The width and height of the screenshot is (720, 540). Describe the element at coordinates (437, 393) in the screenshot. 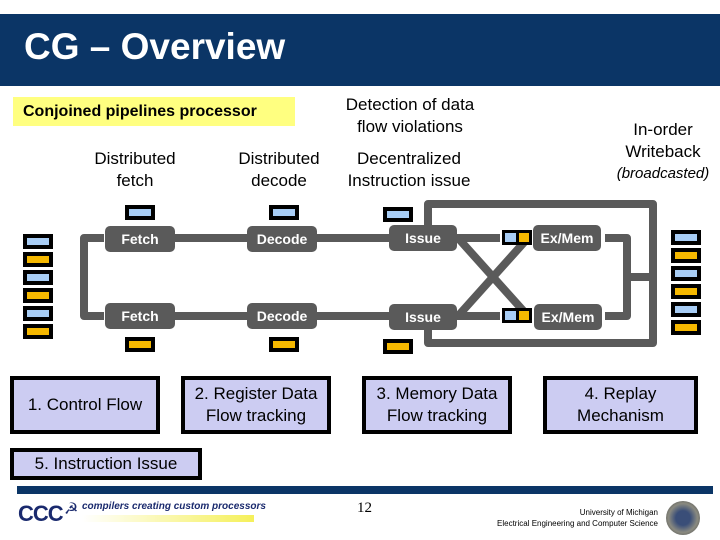

I see `mechanism-label-line1: 3. Memory Data` at that location.